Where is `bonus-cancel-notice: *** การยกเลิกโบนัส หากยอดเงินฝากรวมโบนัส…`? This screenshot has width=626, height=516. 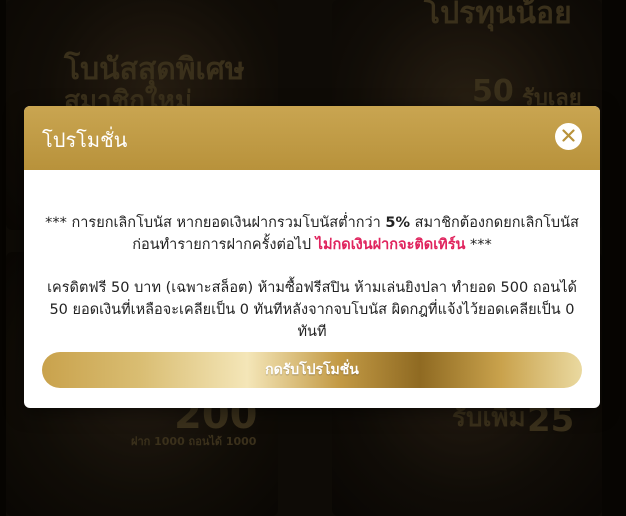 bonus-cancel-notice: *** การยกเลิกโบนัส หากยอดเงินฝากรวมโบนัส… is located at coordinates (312, 234).